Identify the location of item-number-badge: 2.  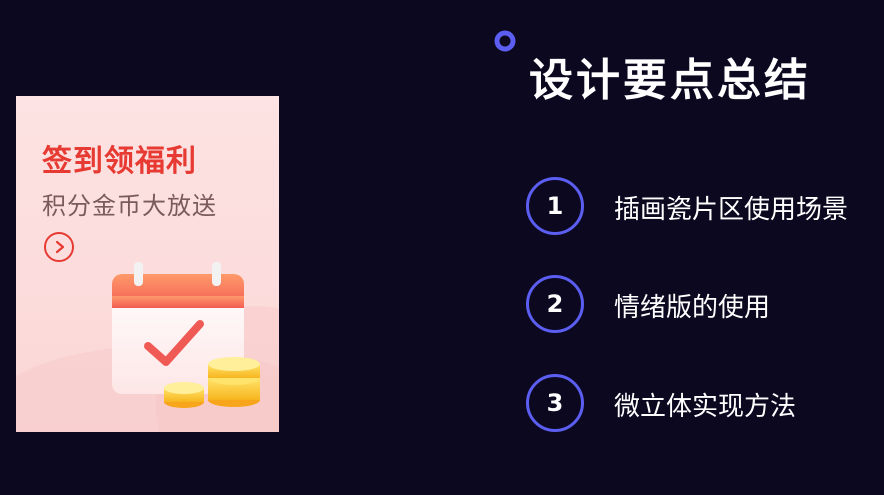
(555, 304).